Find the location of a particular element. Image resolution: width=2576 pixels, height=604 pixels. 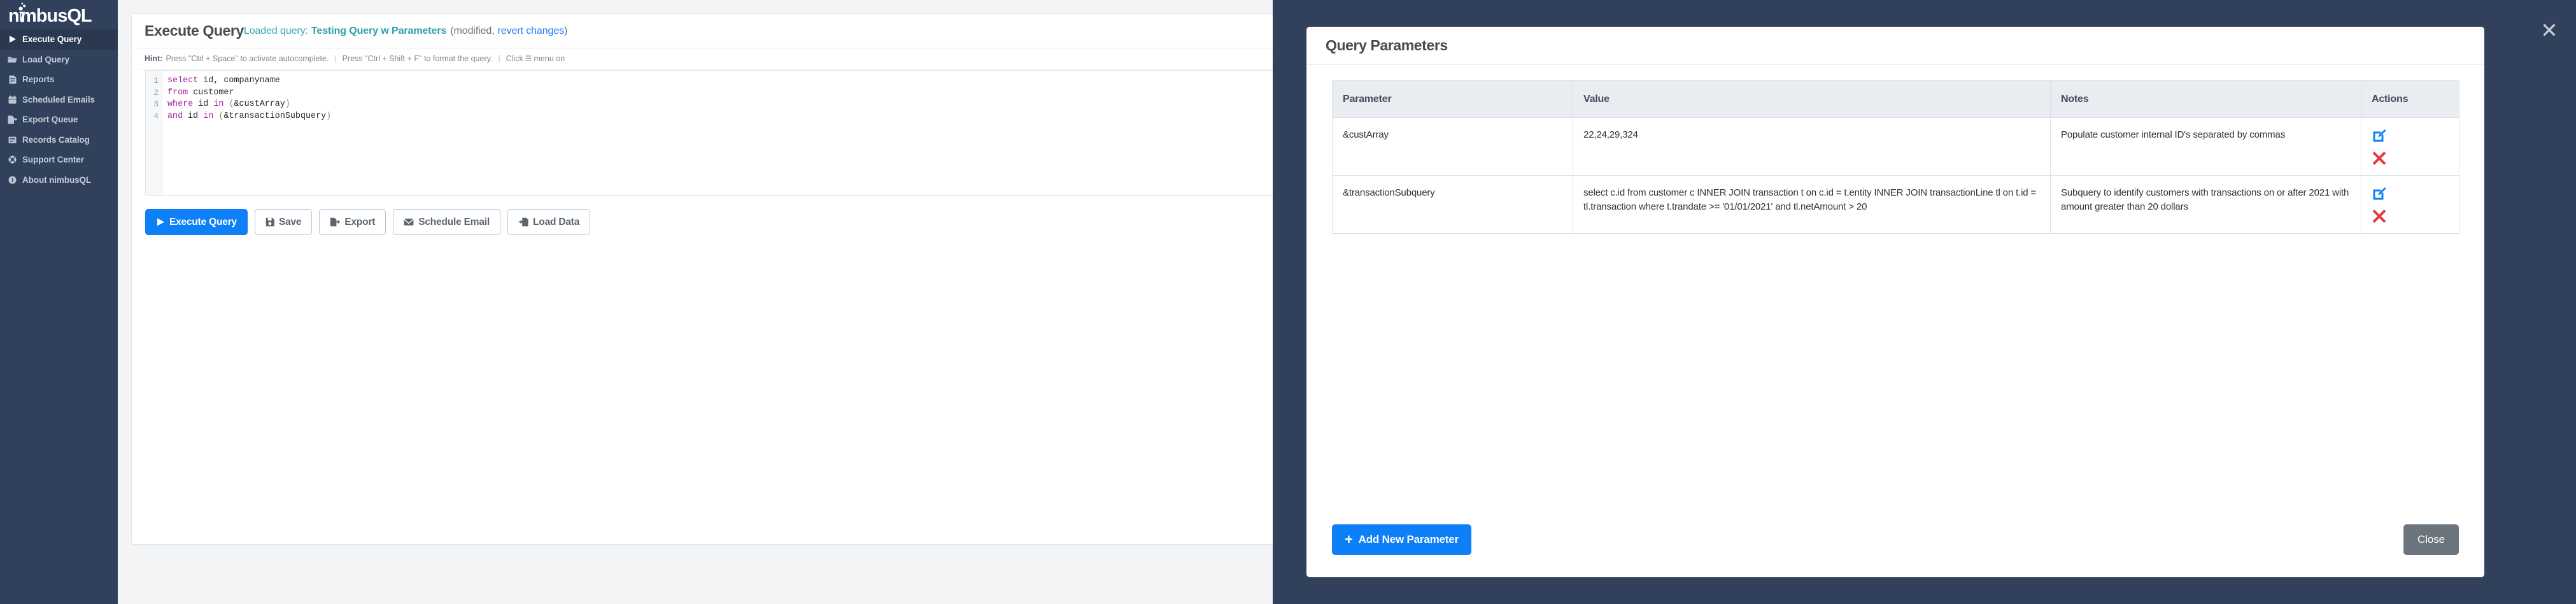

revert-changes-link: revert changes is located at coordinates (531, 31).